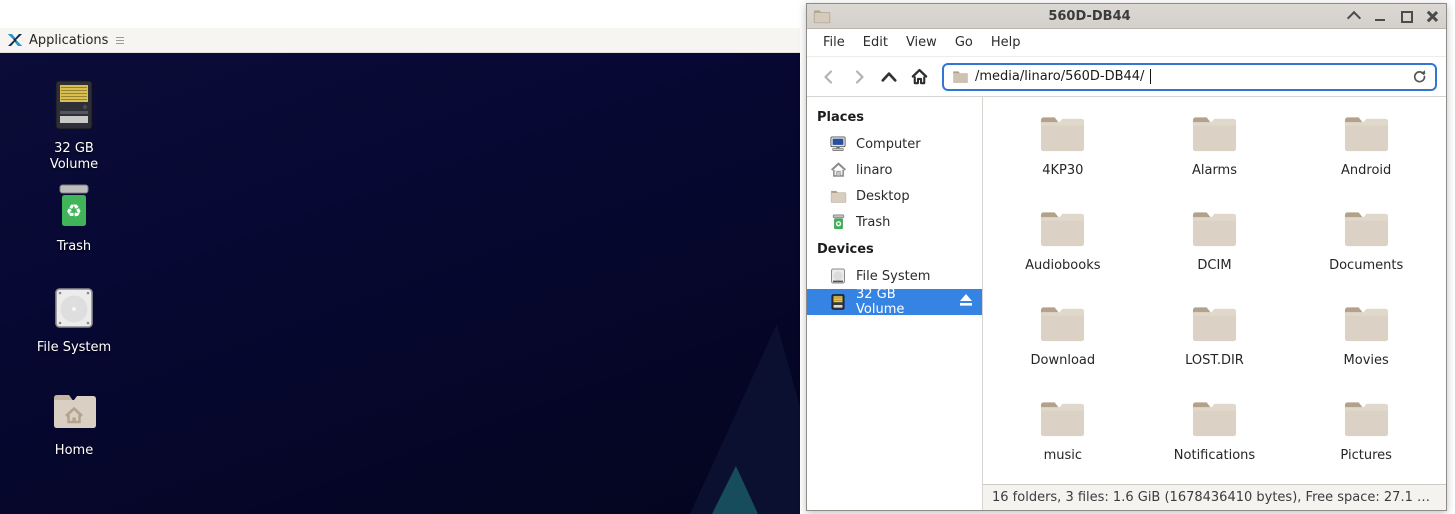 The height and width of the screenshot is (514, 1455). Describe the element at coordinates (74, 450) in the screenshot. I see `desktop-icon-label: Home` at that location.